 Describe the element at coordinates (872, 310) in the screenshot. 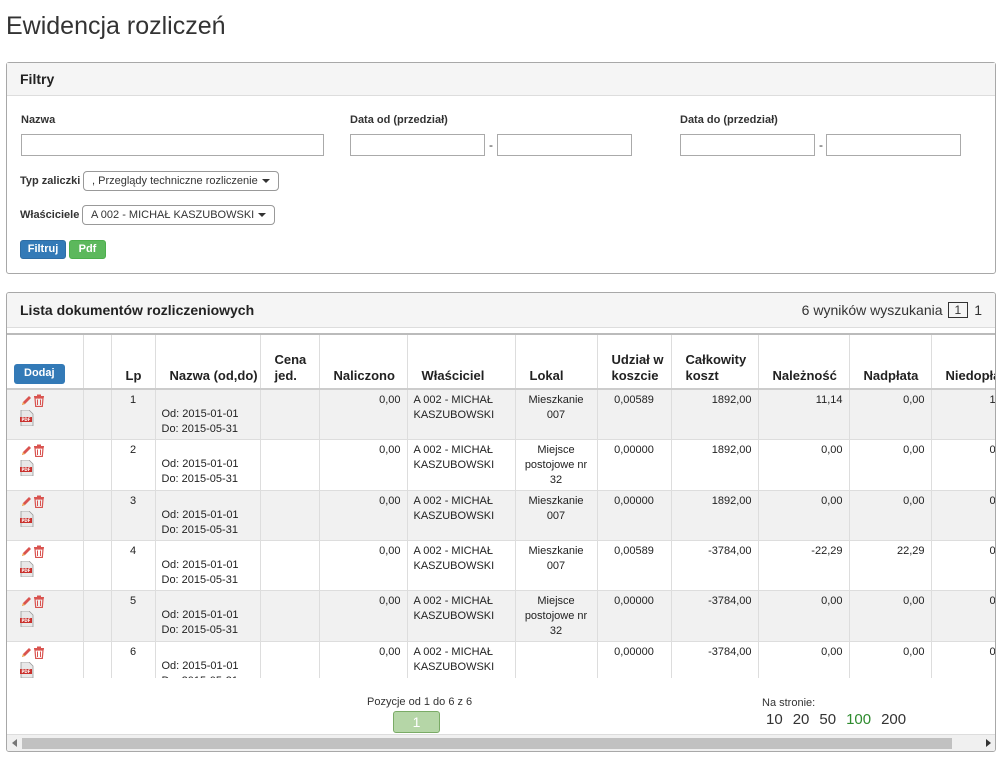

I see `results-count: 6 wyników wyszukania` at that location.